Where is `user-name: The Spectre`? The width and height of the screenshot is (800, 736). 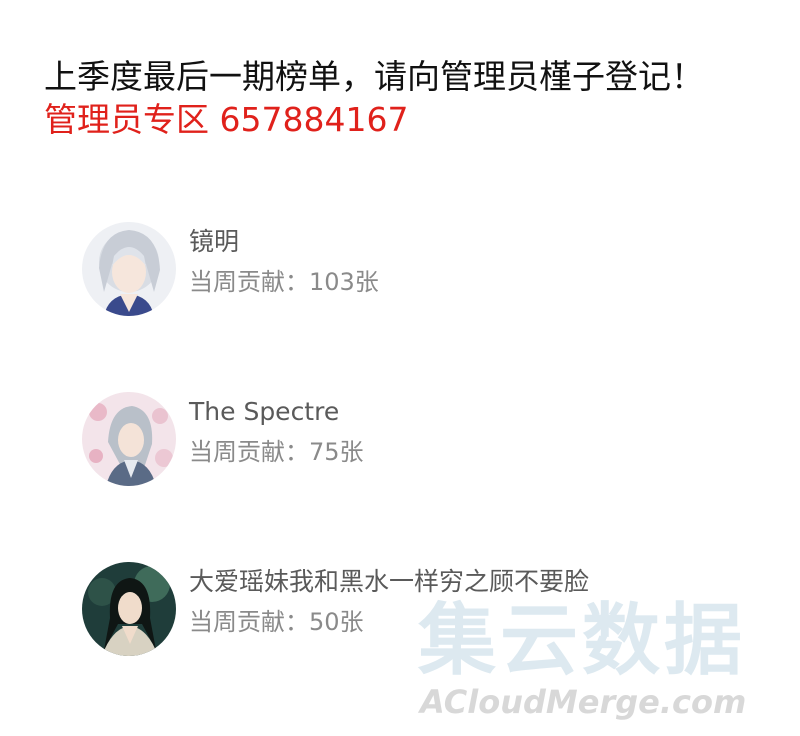
user-name: The Spectre is located at coordinates (264, 411).